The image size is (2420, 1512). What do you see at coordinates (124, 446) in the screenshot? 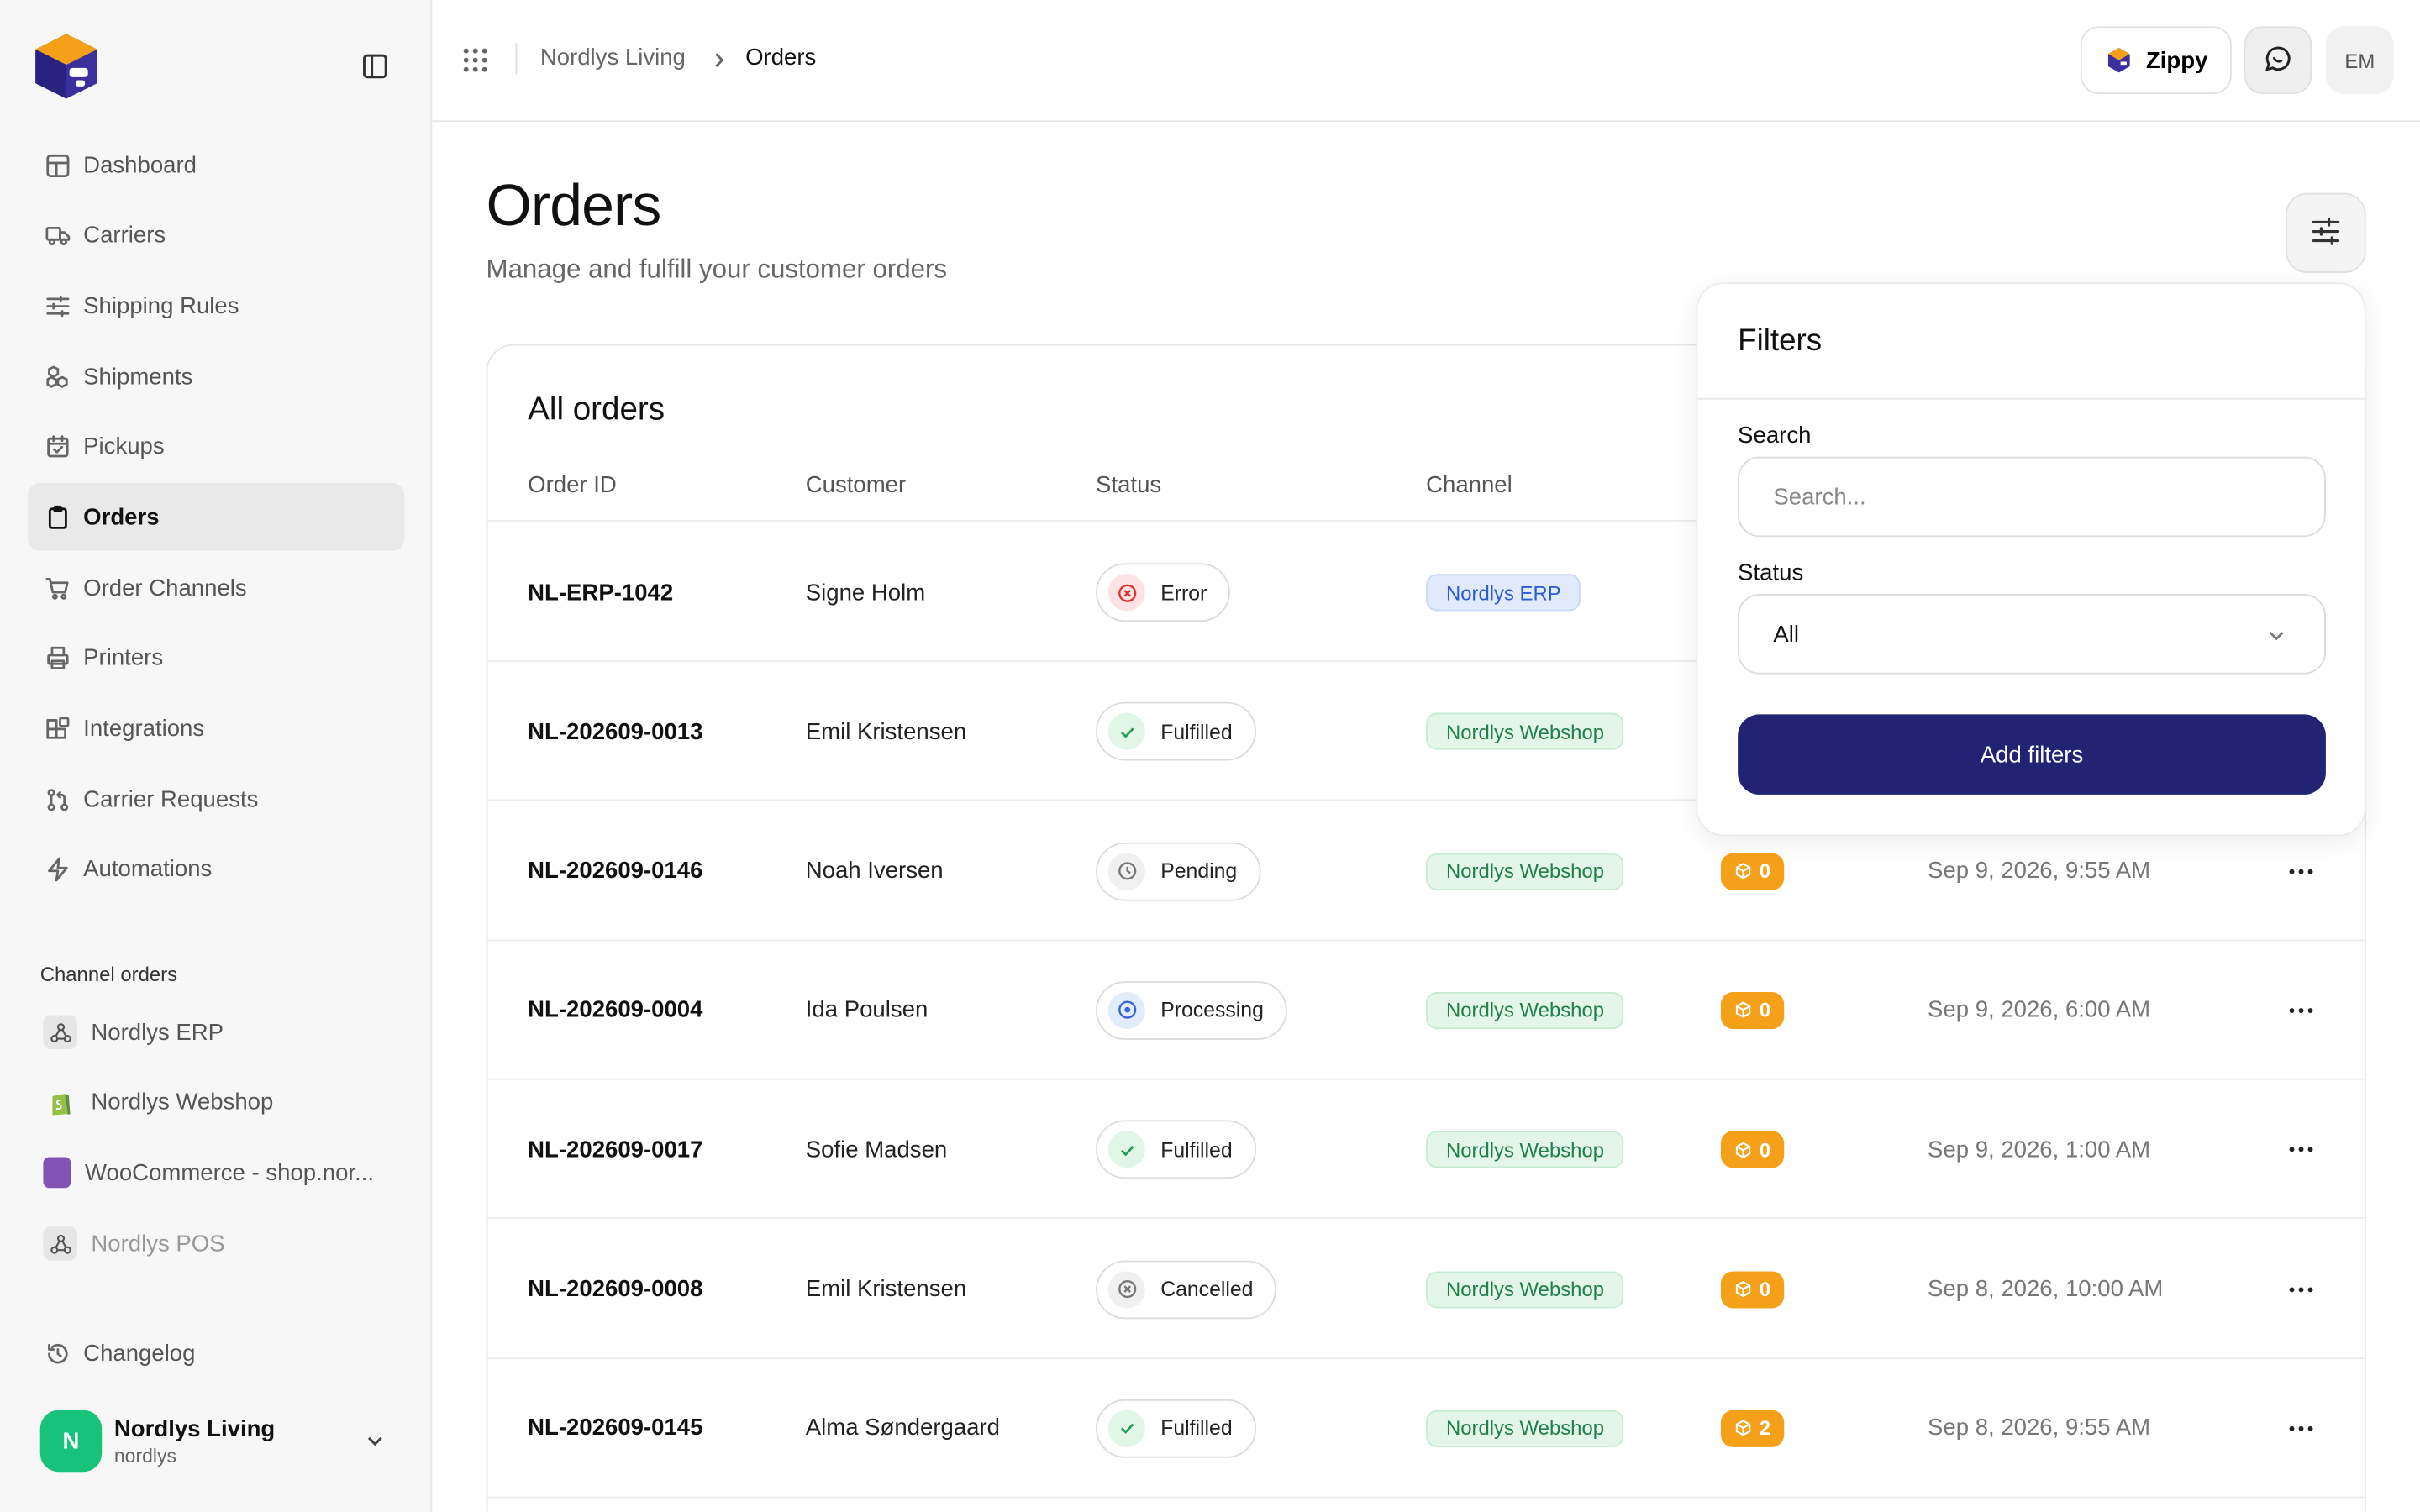
I see `sidebar-item-label: Pickups` at bounding box center [124, 446].